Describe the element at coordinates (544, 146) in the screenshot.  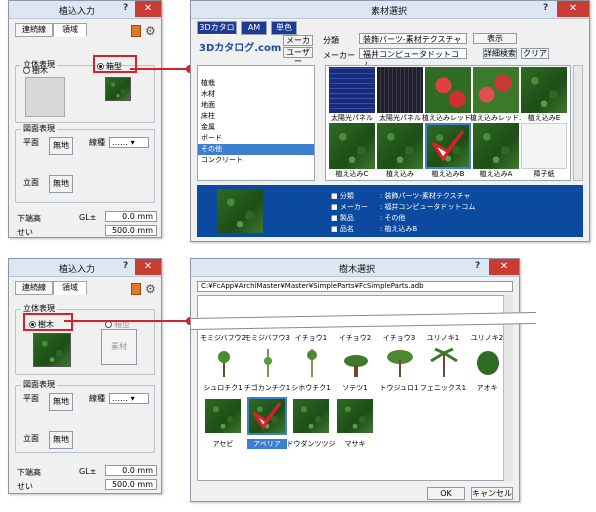
I see `shoji-paper-thumb` at that location.